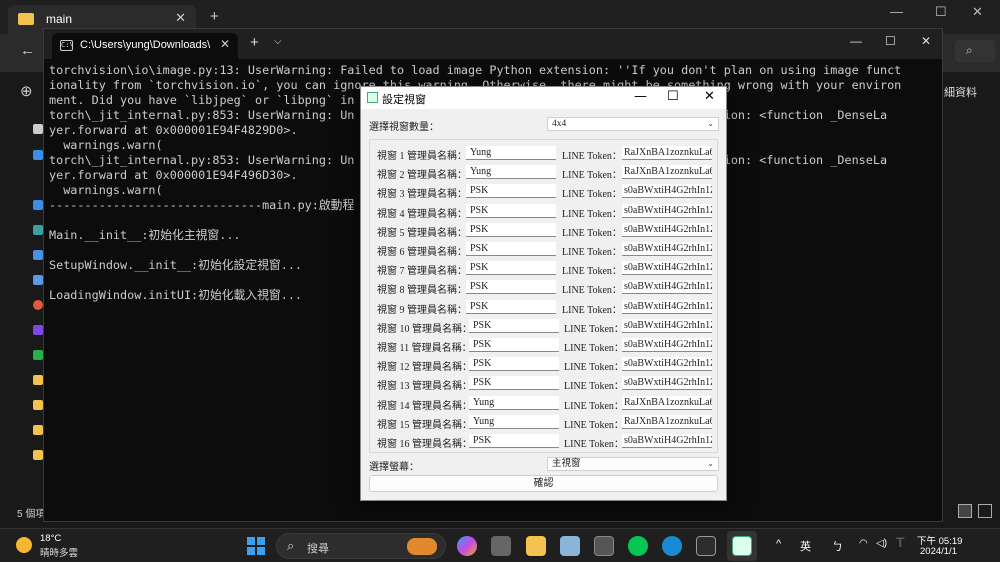 The image size is (1000, 562). Describe the element at coordinates (778, 544) in the screenshot. I see `chevron-up-icon: ^` at that location.